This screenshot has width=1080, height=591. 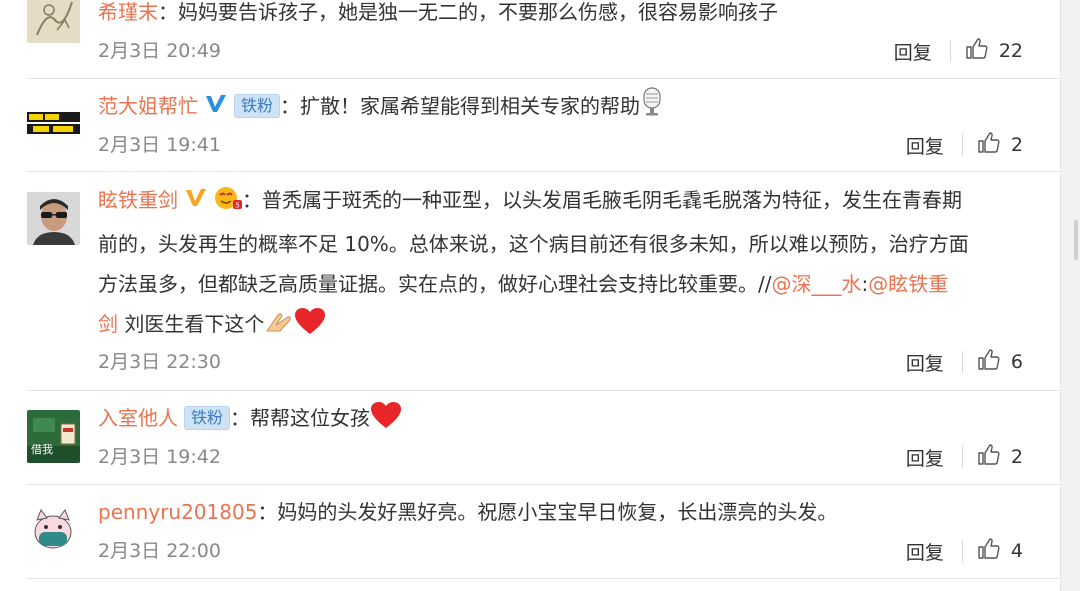 I want to click on comment-date: 2月3日 19:42, so click(x=159, y=457).